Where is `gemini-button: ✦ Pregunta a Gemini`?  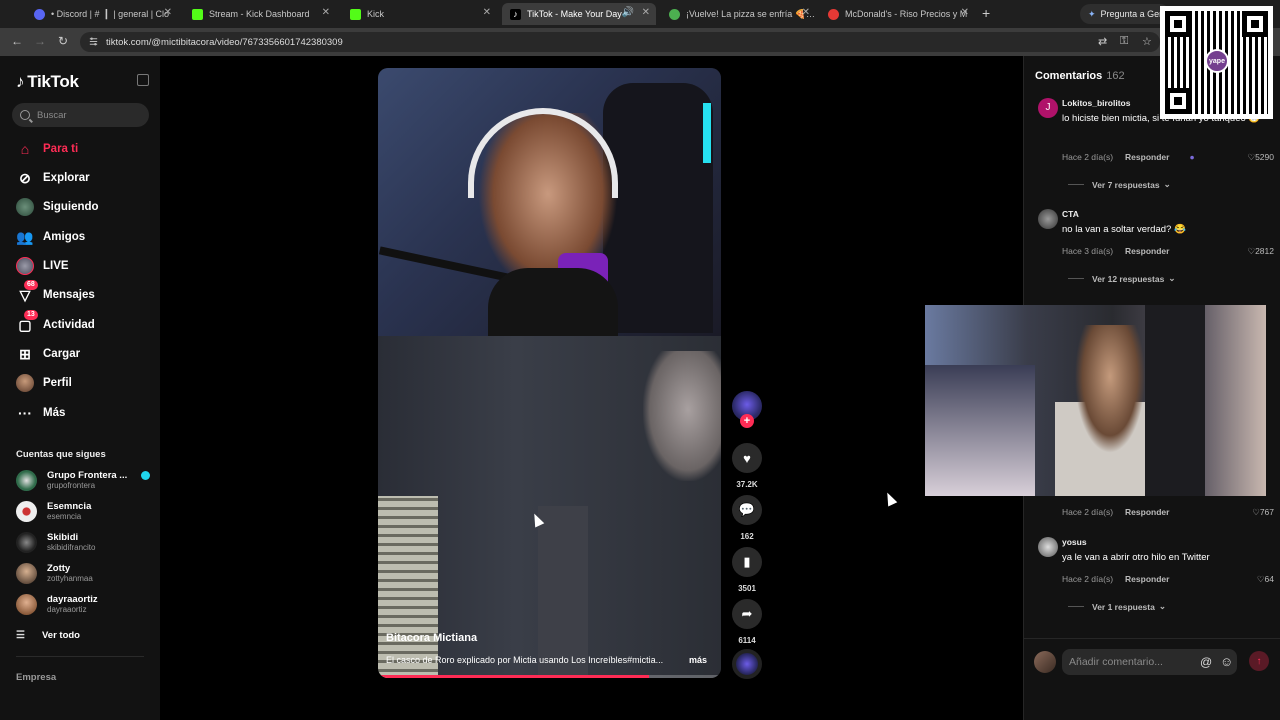
gemini-button: ✦ Pregunta a Gemini is located at coordinates (1125, 14).